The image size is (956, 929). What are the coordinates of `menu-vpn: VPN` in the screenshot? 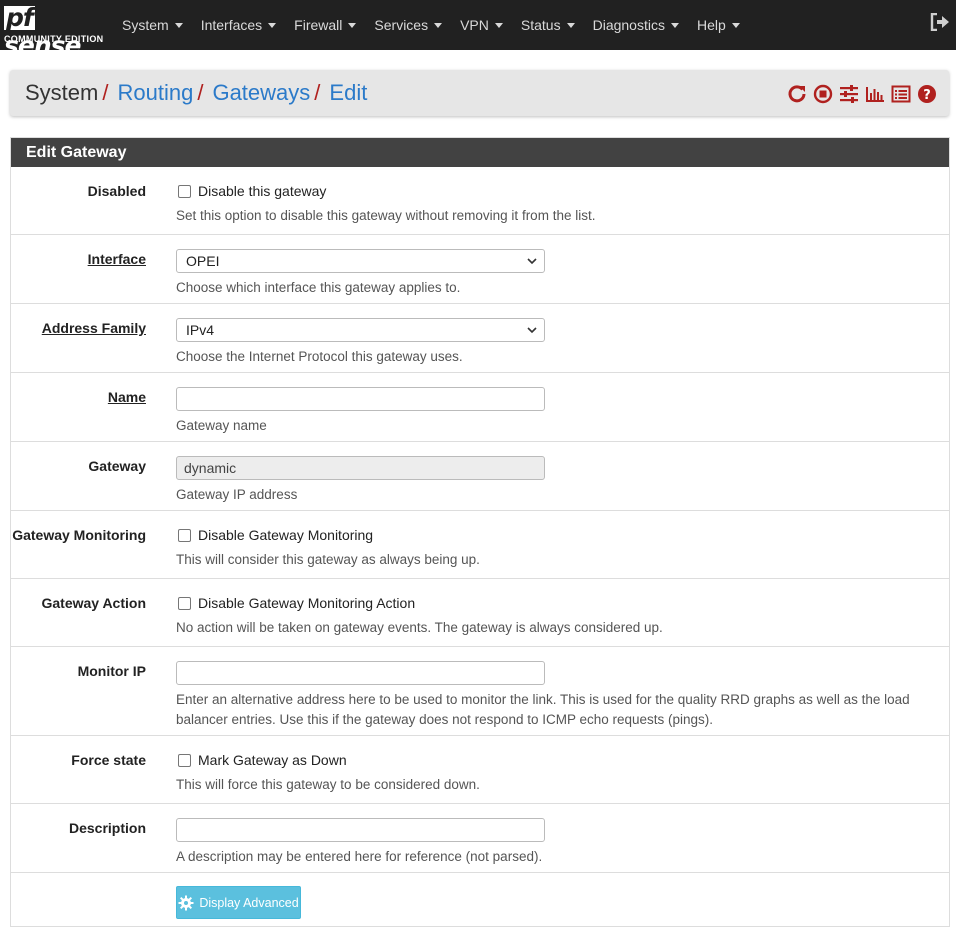 It's located at (481, 25).